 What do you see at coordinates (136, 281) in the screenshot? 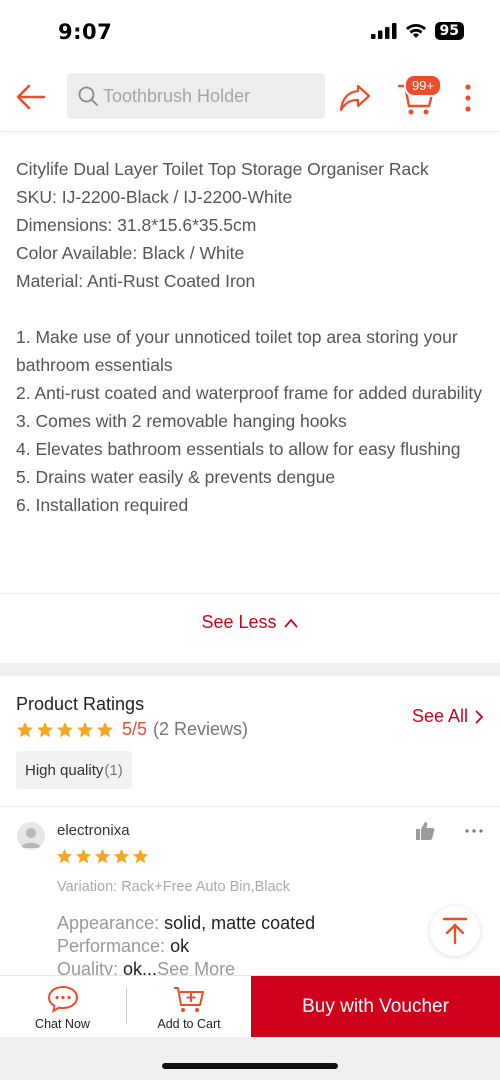
I see `desc-line: Material: Anti-Rust Coated Iron` at bounding box center [136, 281].